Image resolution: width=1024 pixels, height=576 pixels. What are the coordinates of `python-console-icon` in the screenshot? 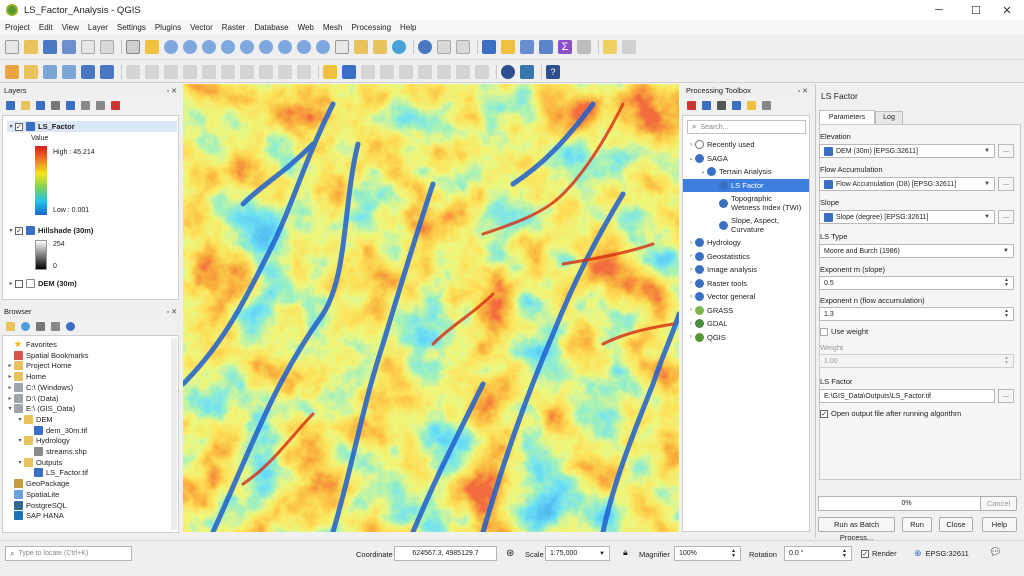 It's located at (527, 71).